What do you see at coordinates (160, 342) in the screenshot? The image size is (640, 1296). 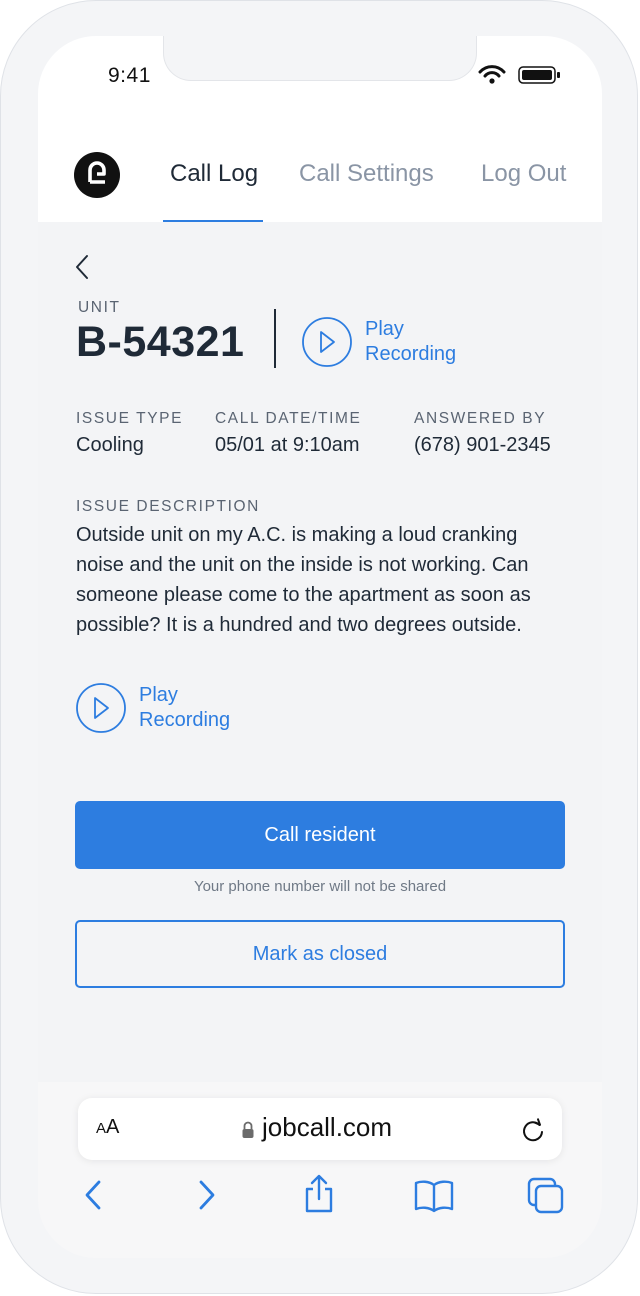 I see `unit-id: B-54321` at bounding box center [160, 342].